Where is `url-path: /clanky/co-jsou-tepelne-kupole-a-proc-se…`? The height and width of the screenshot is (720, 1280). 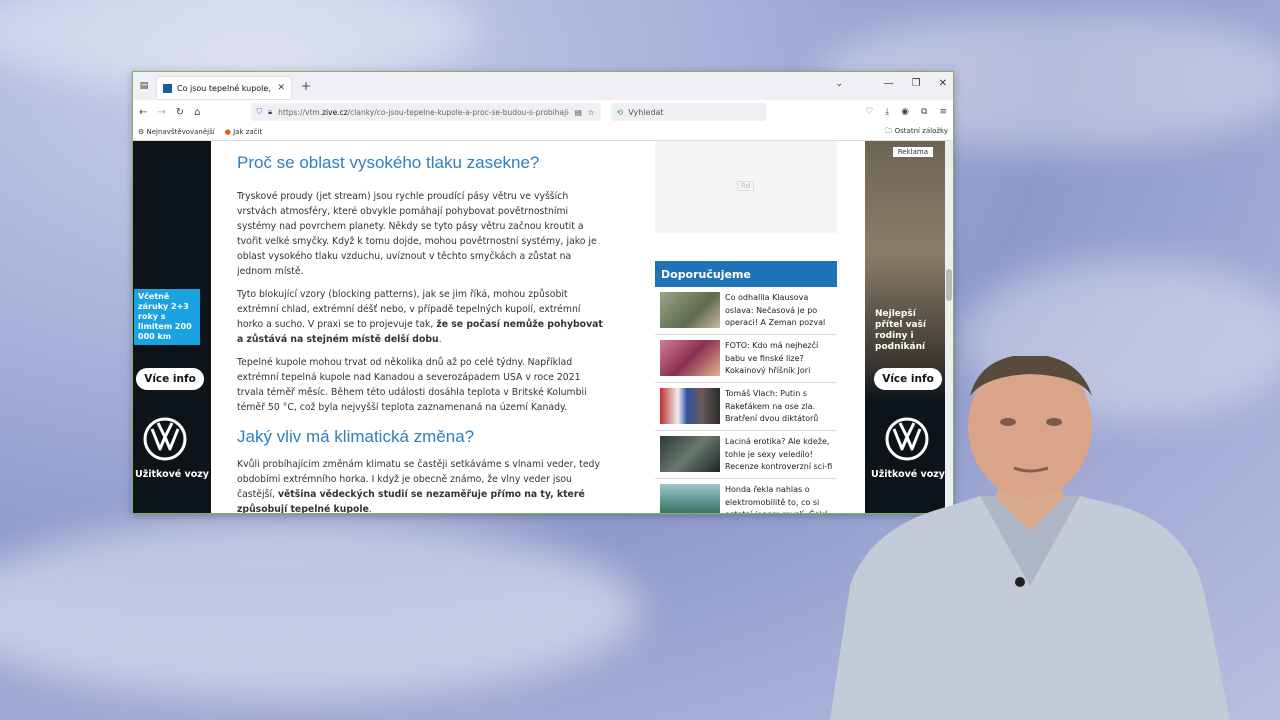 url-path: /clanky/co-jsou-tepelne-kupole-a-proc-se… is located at coordinates (458, 112).